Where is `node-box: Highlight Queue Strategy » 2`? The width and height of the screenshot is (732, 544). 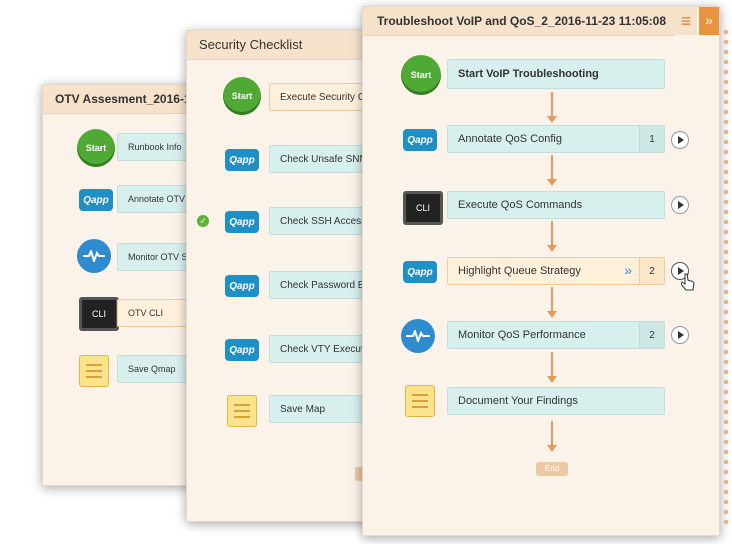
node-box: Highlight Queue Strategy » 2 is located at coordinates (556, 271).